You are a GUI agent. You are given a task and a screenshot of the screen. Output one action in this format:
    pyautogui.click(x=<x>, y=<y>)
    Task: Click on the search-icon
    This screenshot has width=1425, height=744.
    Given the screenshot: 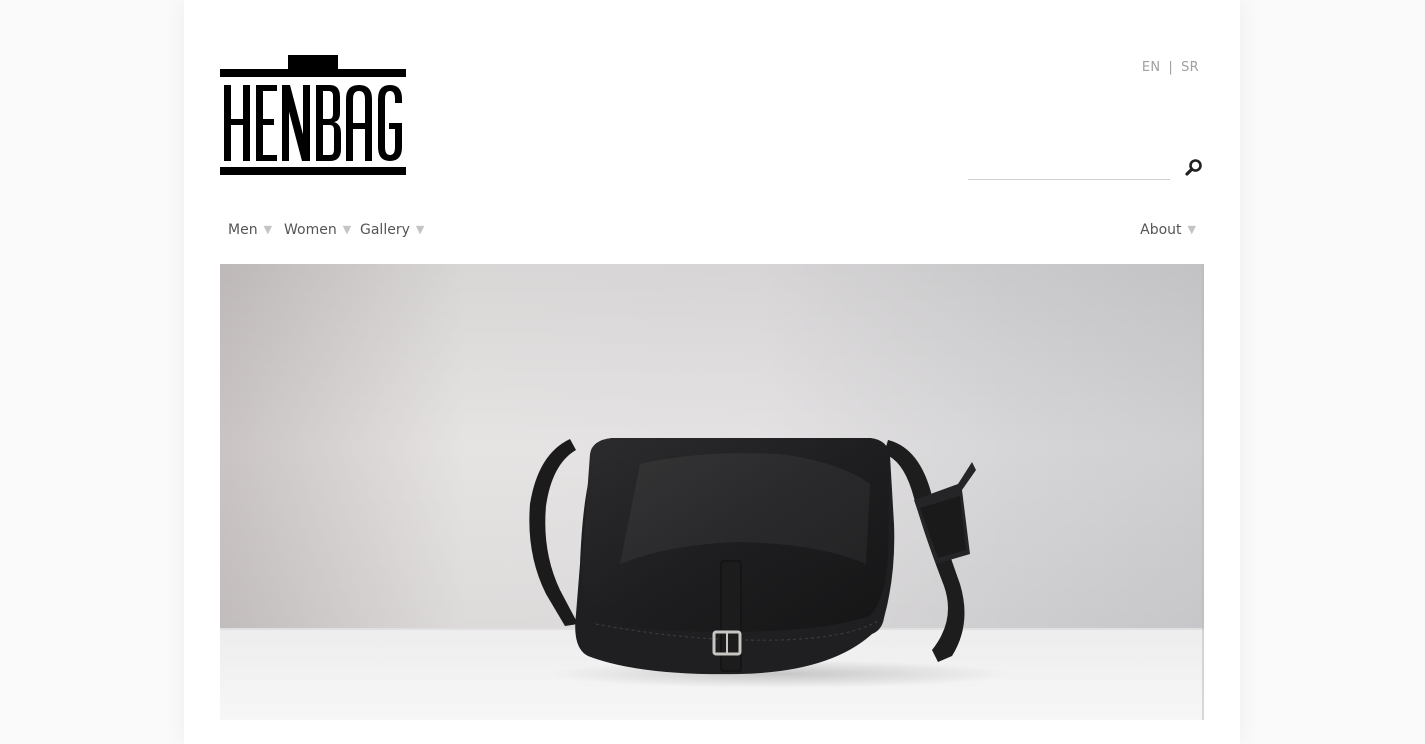 What is the action you would take?
    pyautogui.click(x=1194, y=168)
    